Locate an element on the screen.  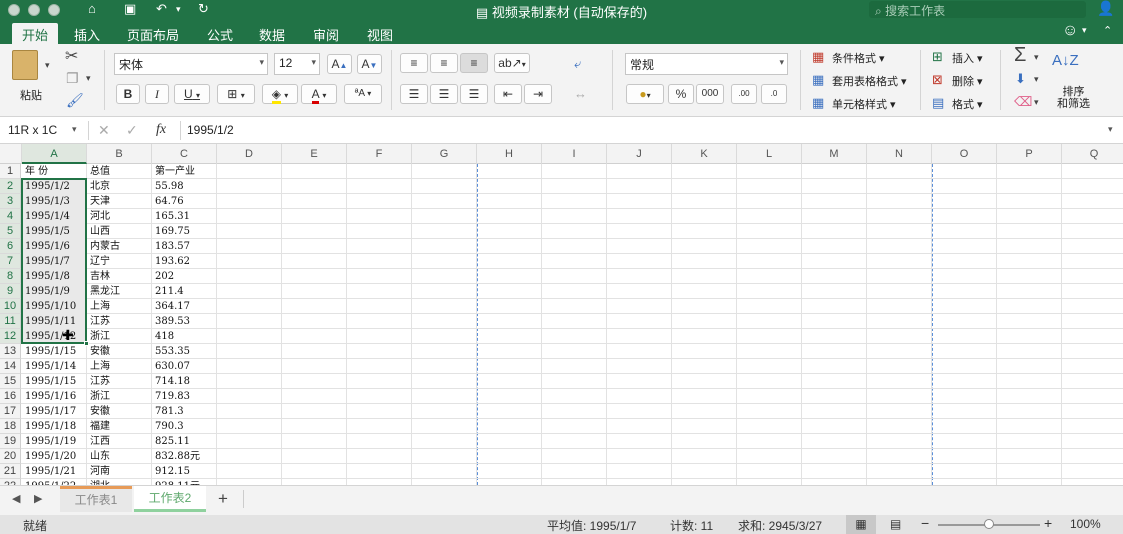
zoom-slider-thumb is located at coordinates (989, 524).